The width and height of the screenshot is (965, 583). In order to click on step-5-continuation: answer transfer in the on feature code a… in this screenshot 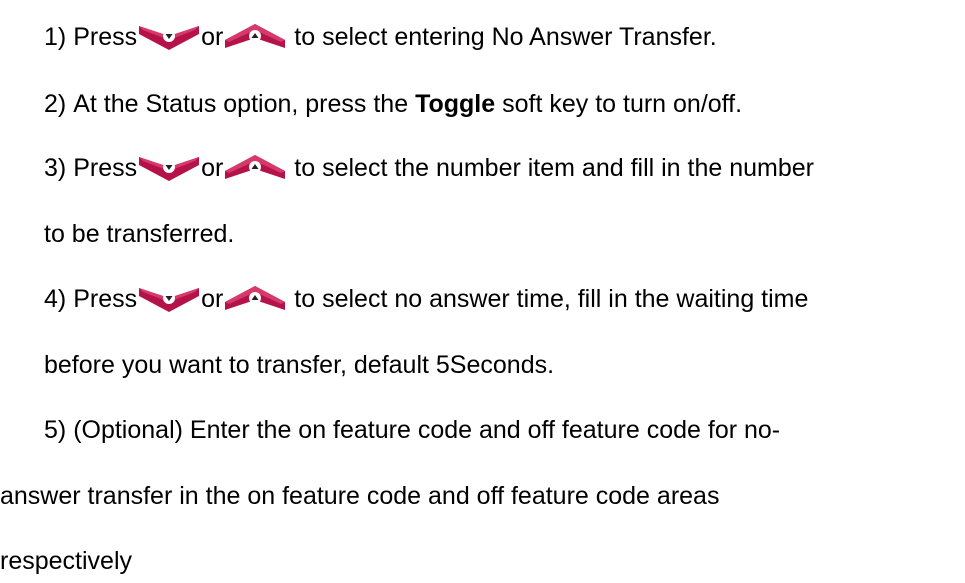, I will do `click(359, 496)`.